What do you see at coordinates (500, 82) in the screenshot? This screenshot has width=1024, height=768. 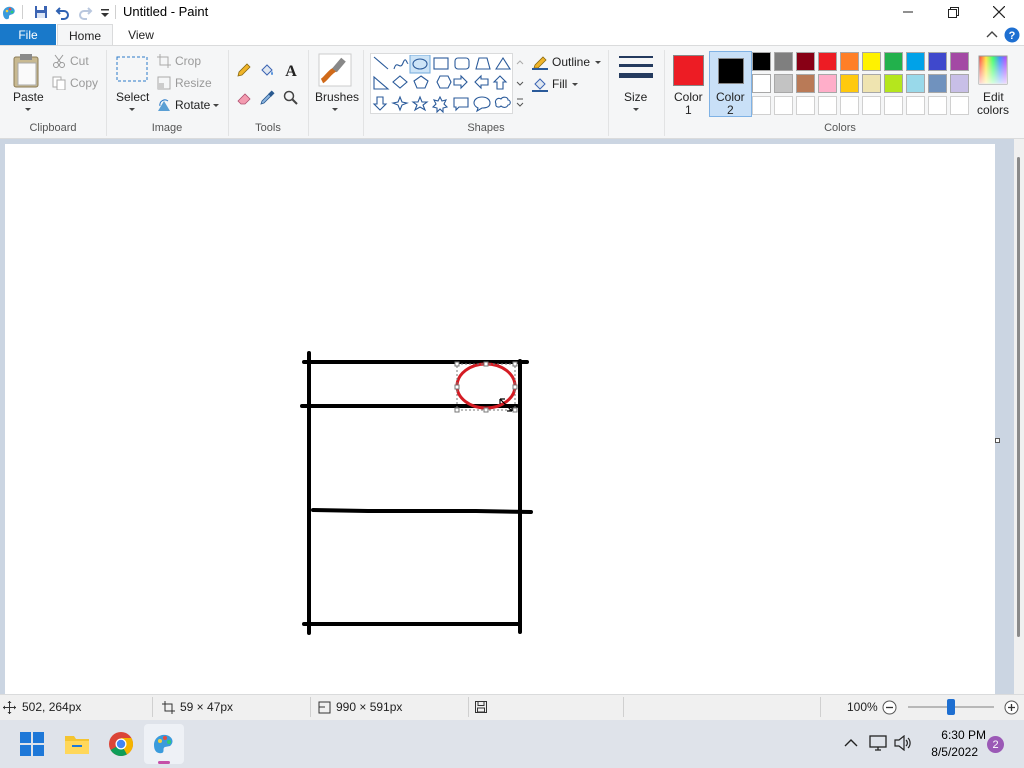 I see `up-arrow-icon` at bounding box center [500, 82].